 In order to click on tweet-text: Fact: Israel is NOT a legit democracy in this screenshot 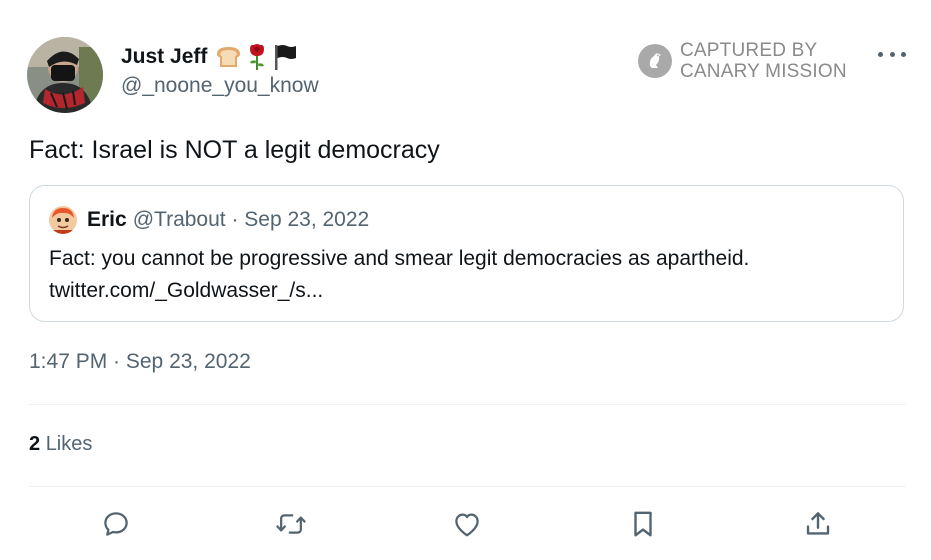, I will do `click(234, 150)`.